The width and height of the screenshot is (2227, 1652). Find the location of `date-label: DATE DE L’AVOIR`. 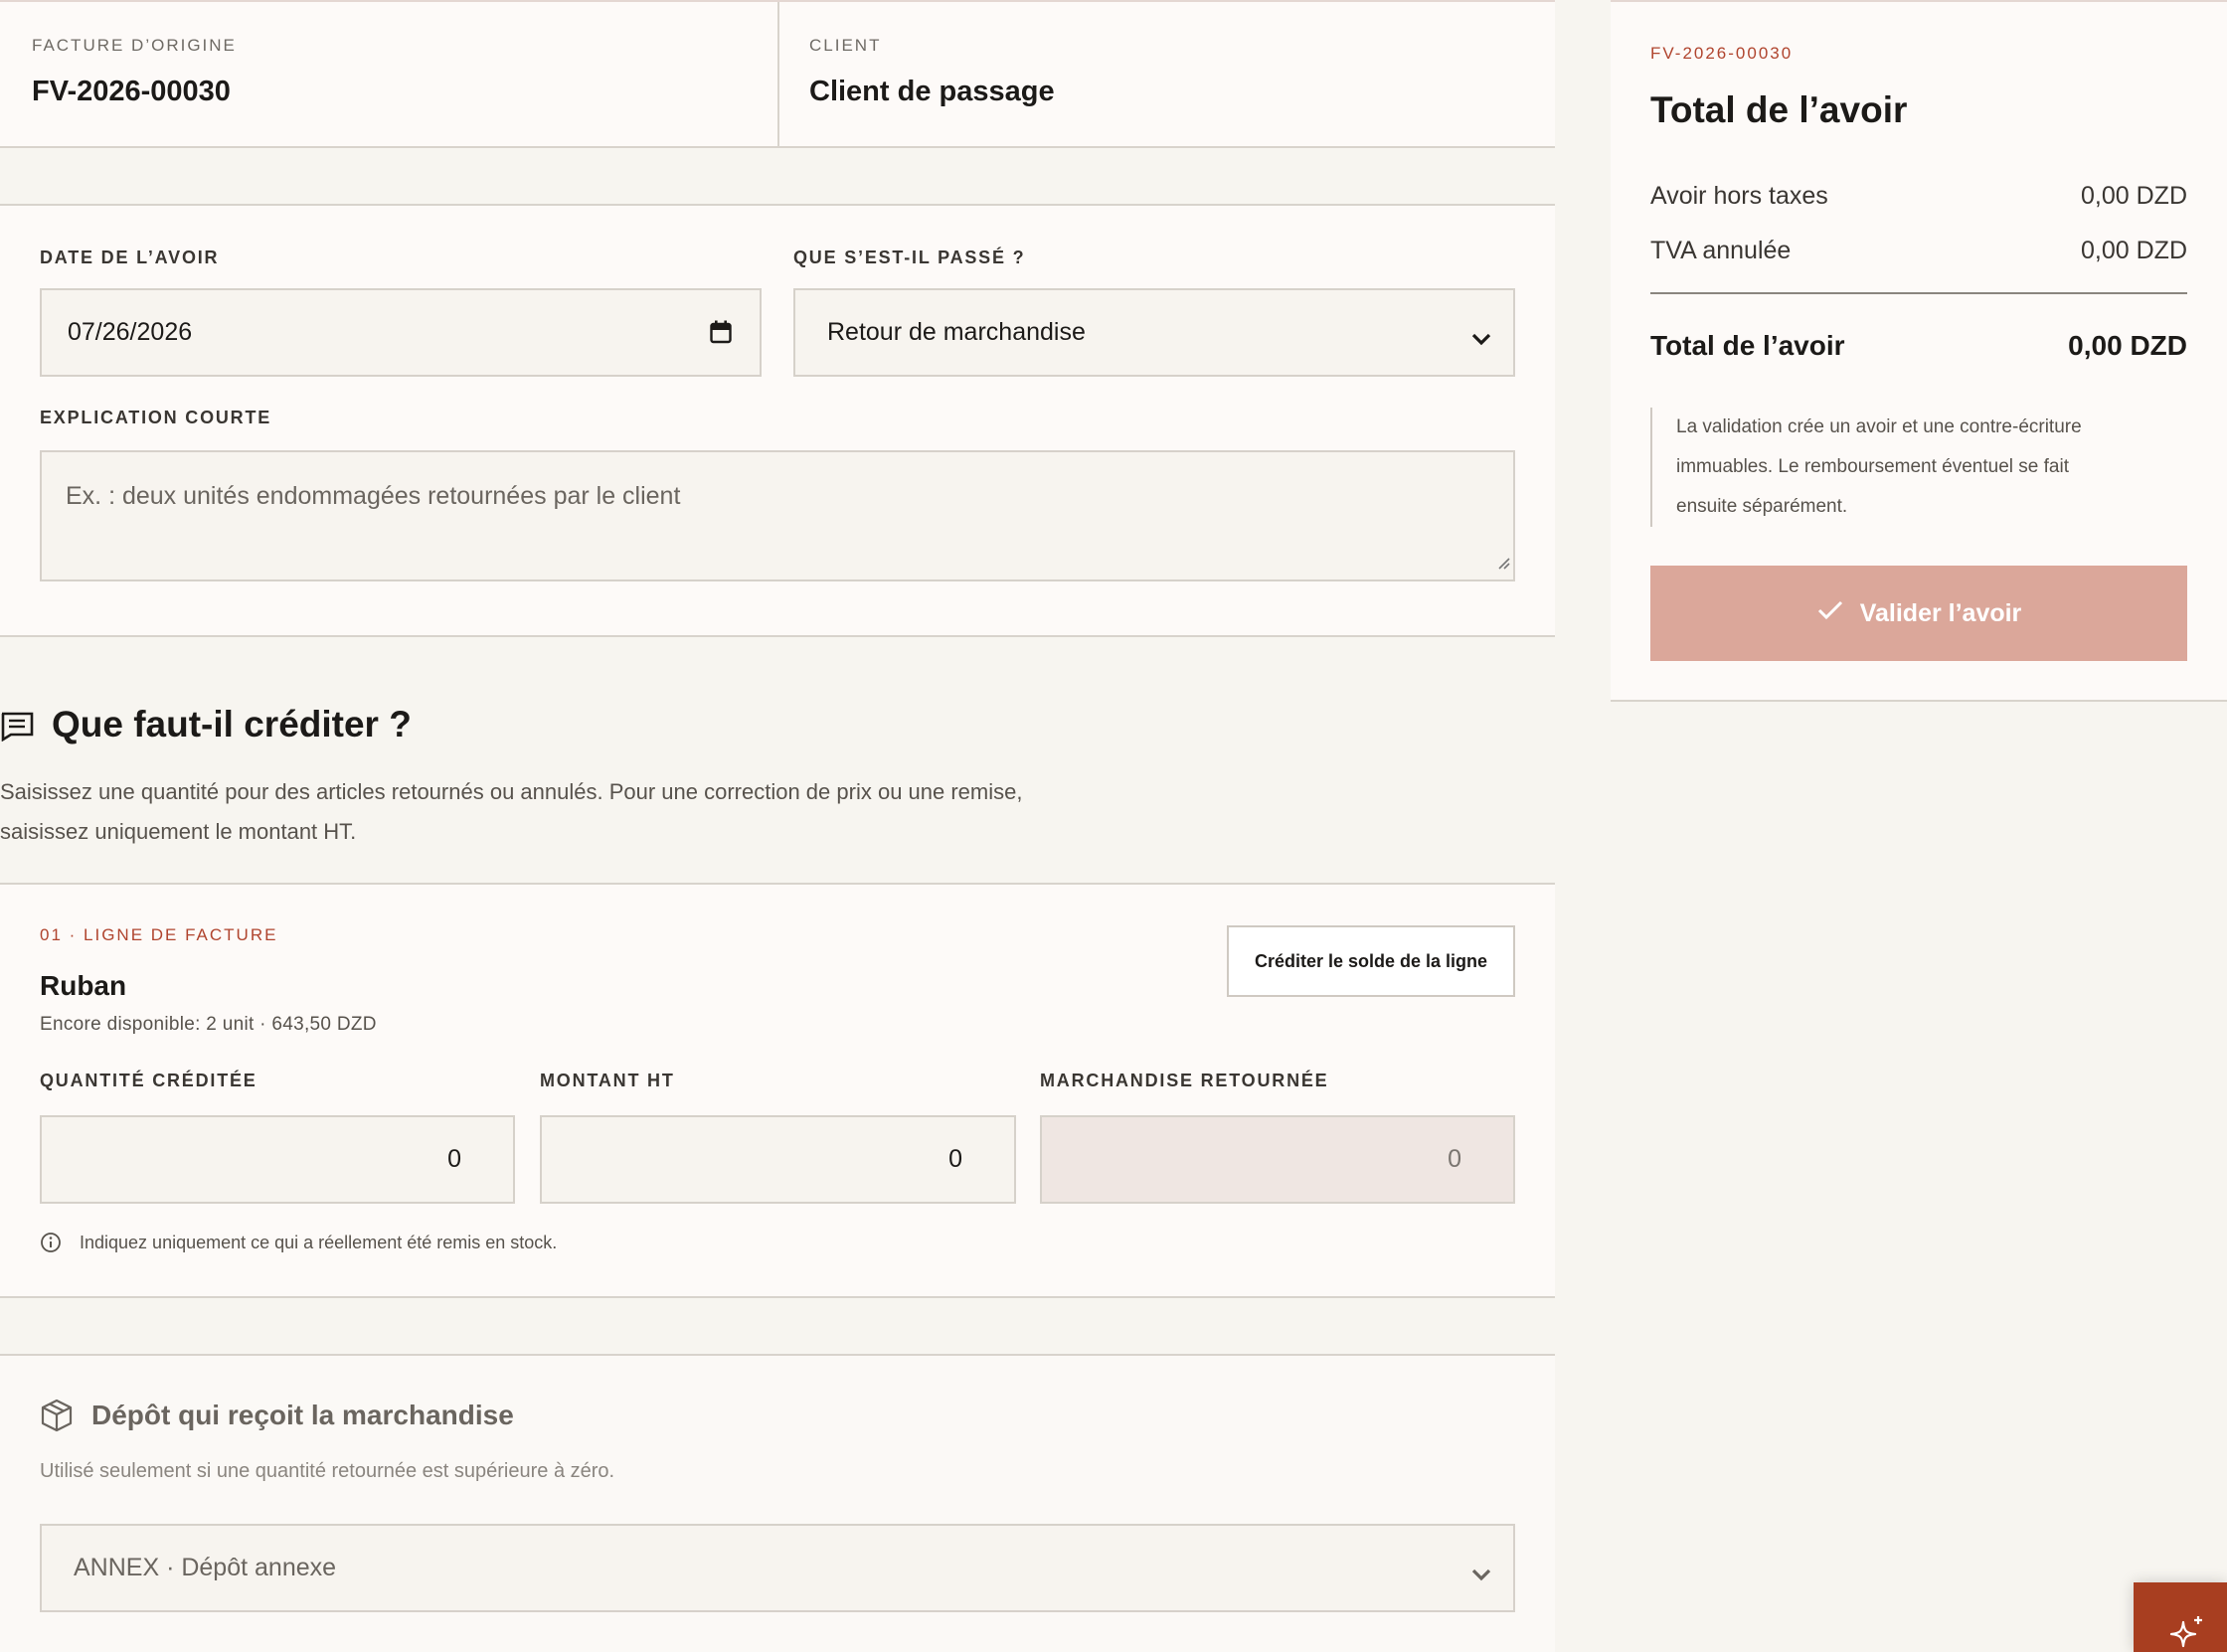

date-label: DATE DE L’AVOIR is located at coordinates (130, 257).